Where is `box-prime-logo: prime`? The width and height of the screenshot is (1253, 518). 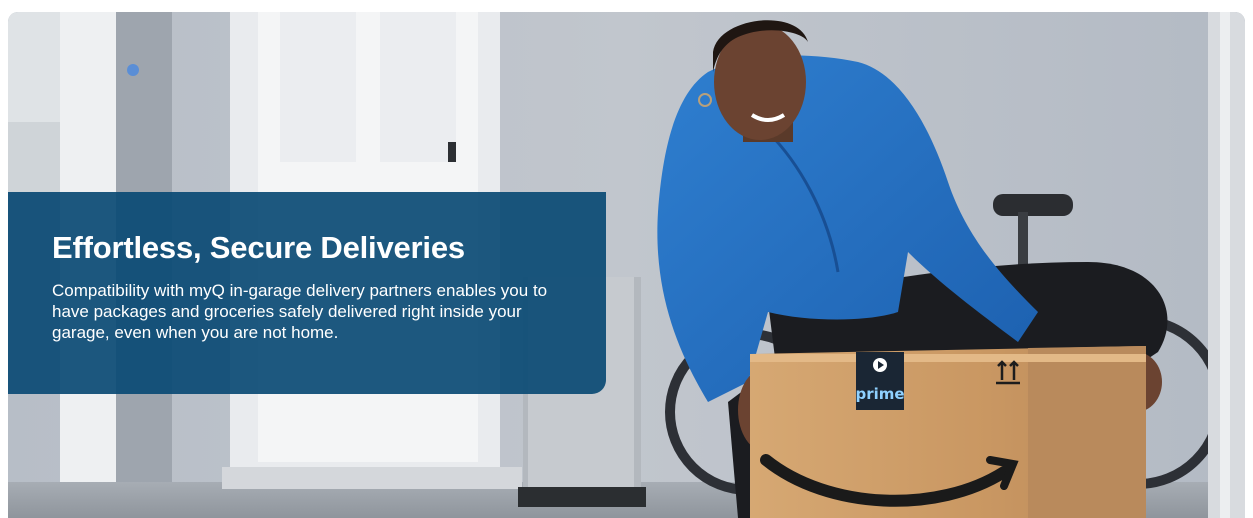
box-prime-logo: prime is located at coordinates (879, 394).